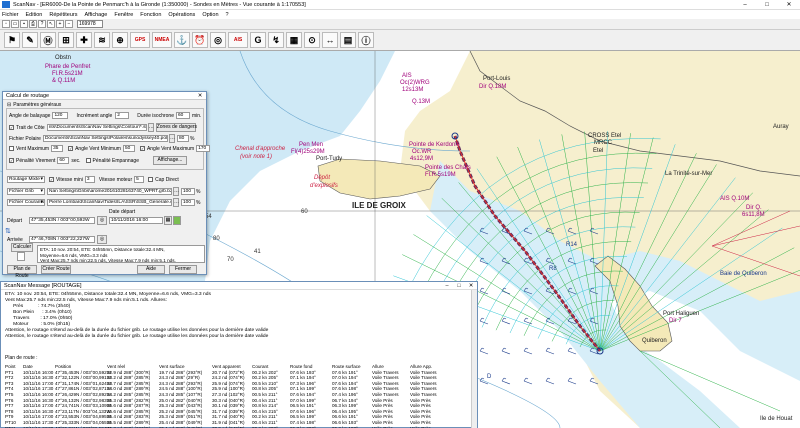 This screenshot has height=428, width=800. What do you see at coordinates (22, 272) in the screenshot?
I see `plan-route-button: Plan de Route` at bounding box center [22, 272].